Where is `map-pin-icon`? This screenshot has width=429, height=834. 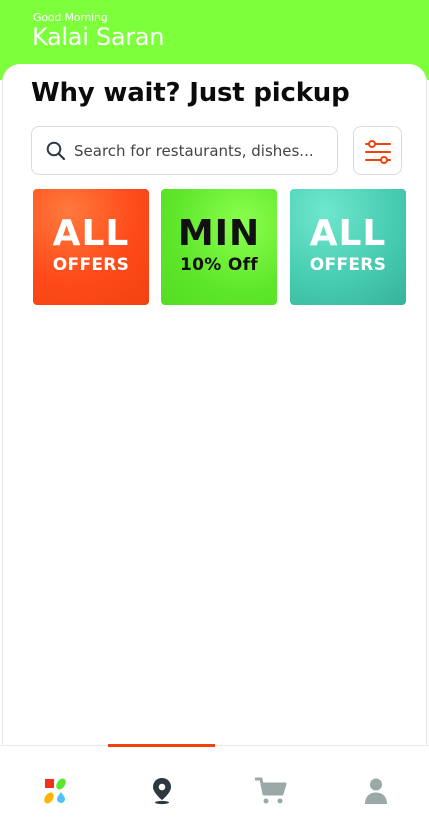
map-pin-icon is located at coordinates (162, 791).